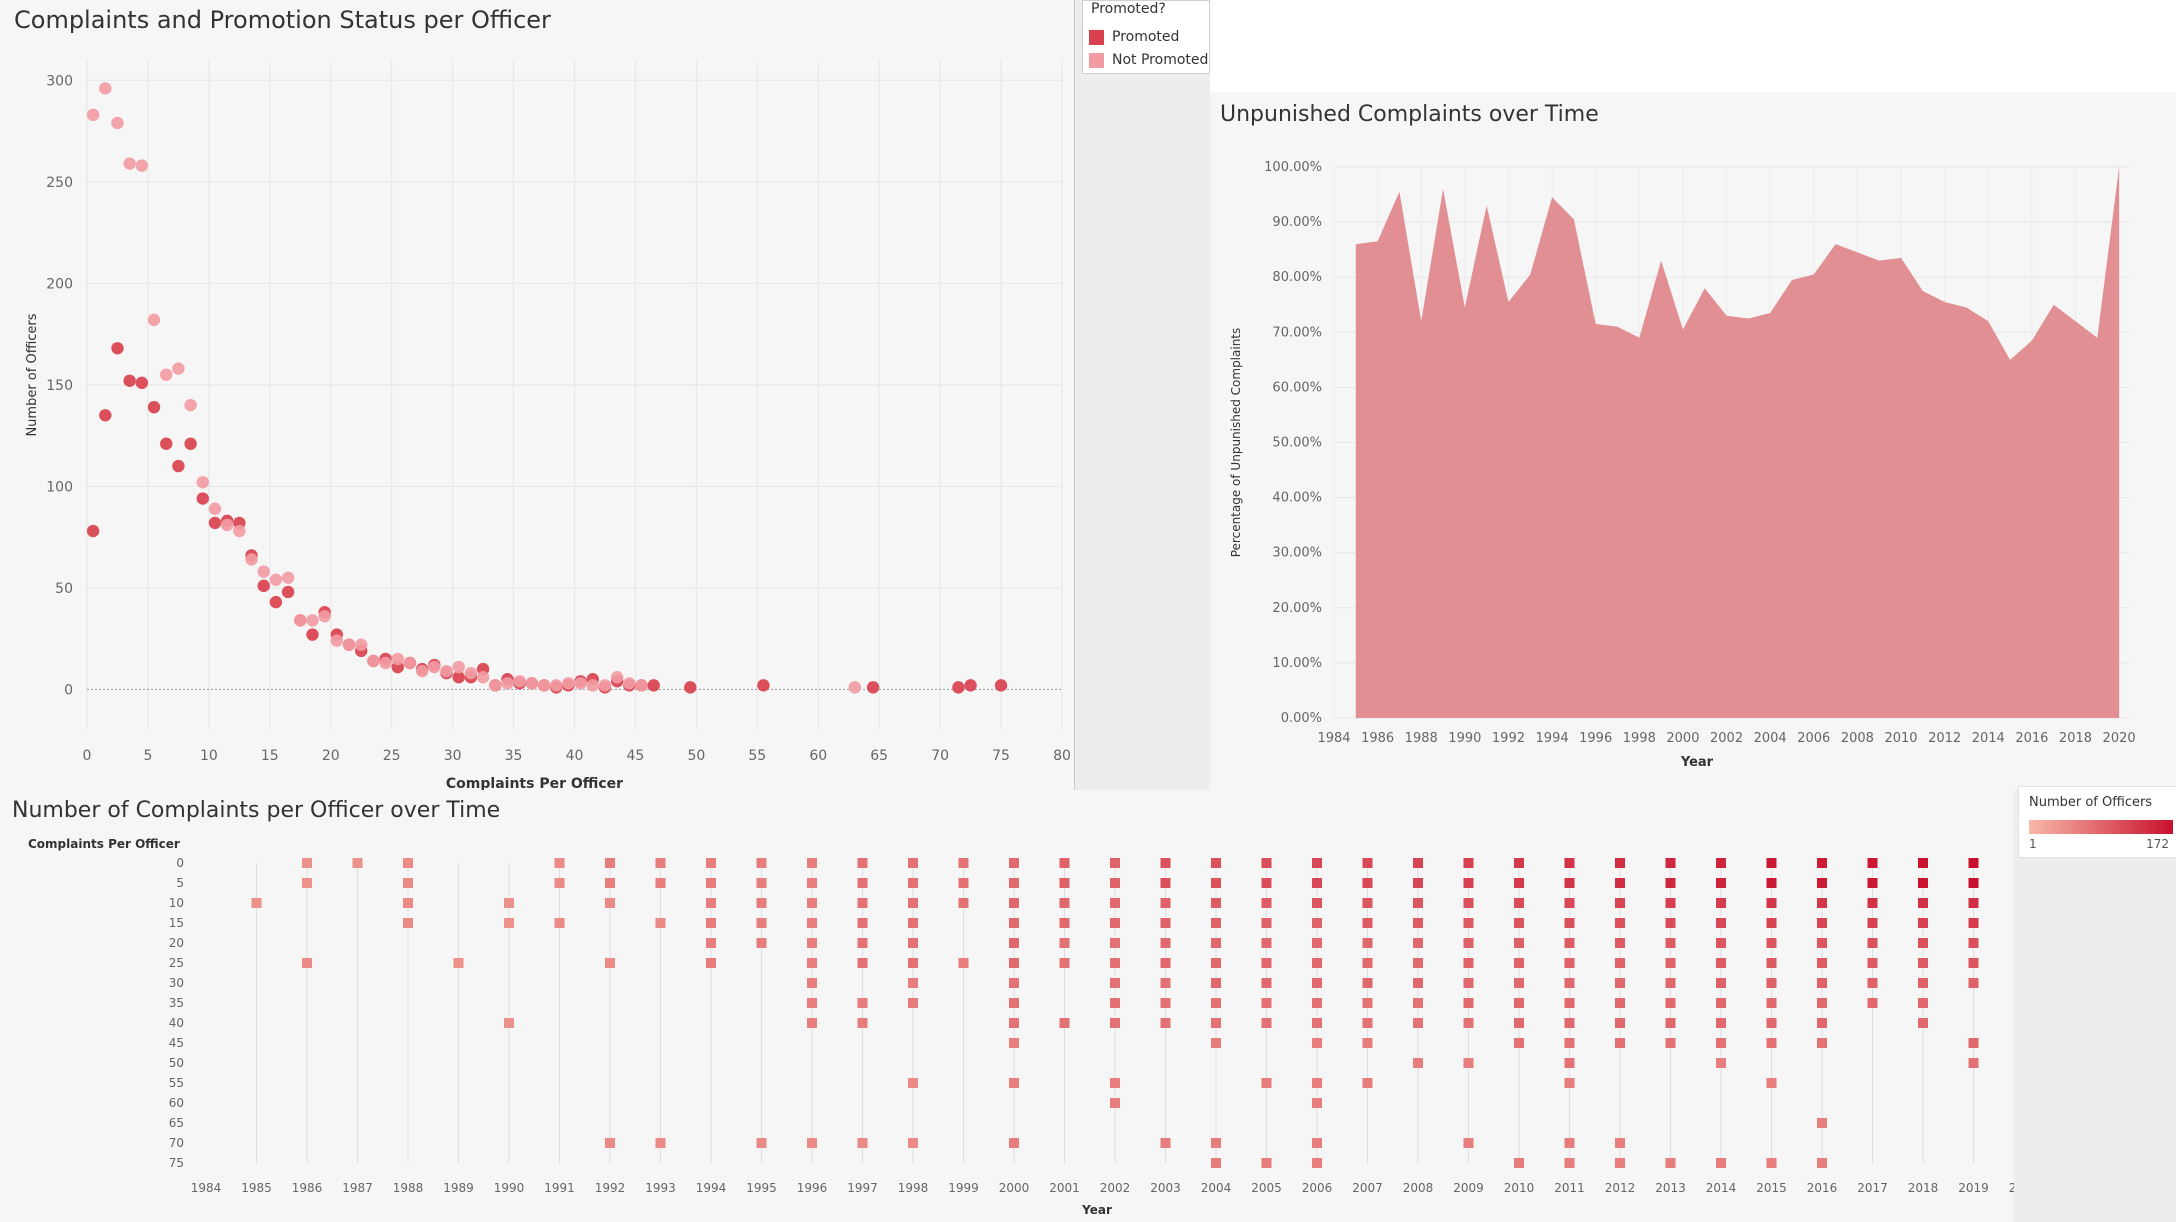 The height and width of the screenshot is (1222, 2176). I want to click on x-tick-label: 25, so click(392, 756).